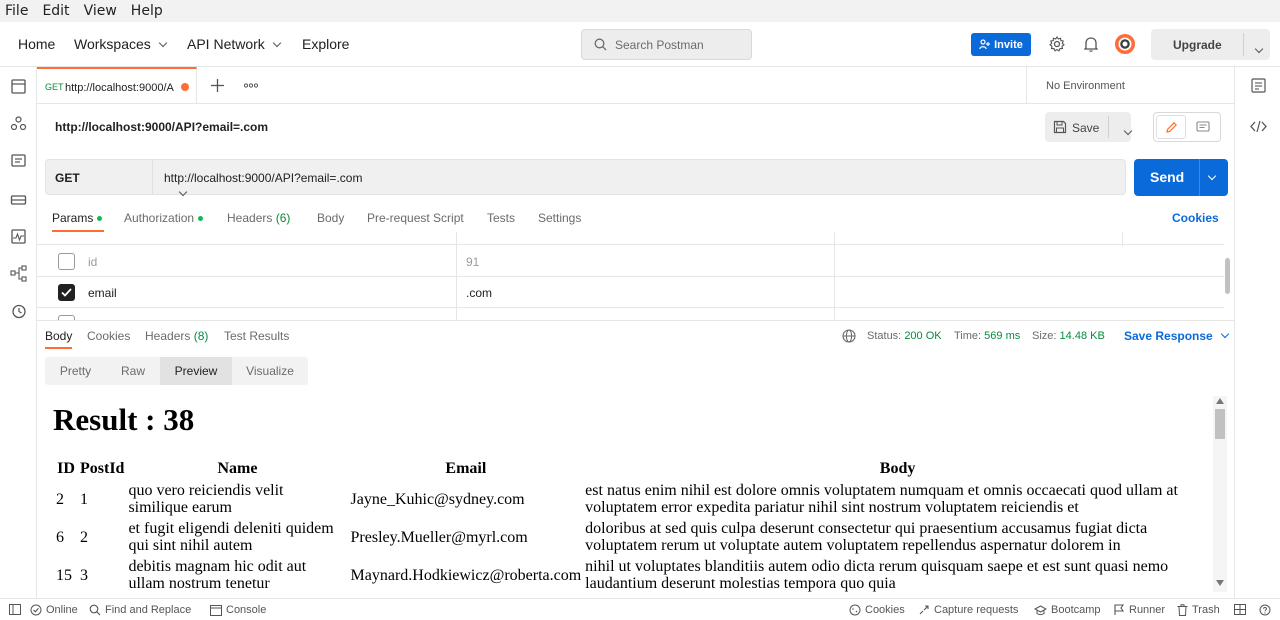 The image size is (1280, 620). What do you see at coordinates (108, 336) in the screenshot?
I see `response-tab-cookies: Cookies` at bounding box center [108, 336].